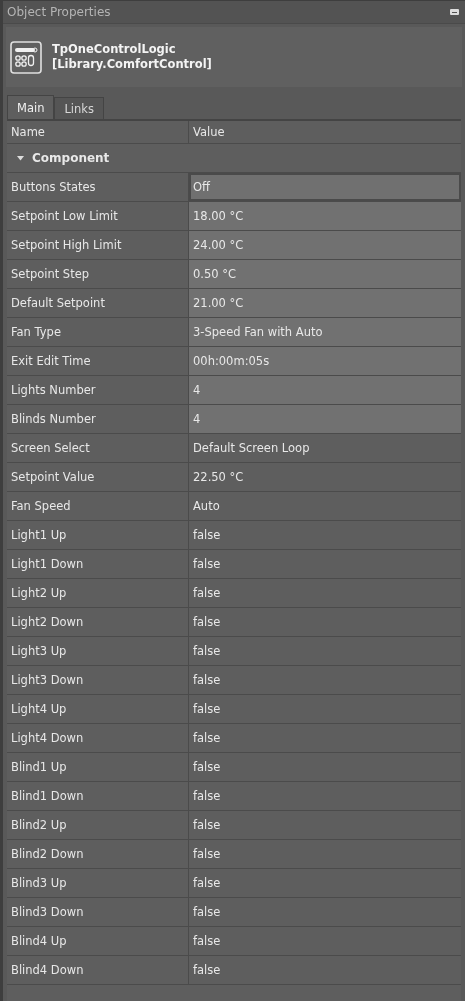 This screenshot has width=465, height=1001. What do you see at coordinates (59, 12) in the screenshot?
I see `panel-title: Object Properties` at bounding box center [59, 12].